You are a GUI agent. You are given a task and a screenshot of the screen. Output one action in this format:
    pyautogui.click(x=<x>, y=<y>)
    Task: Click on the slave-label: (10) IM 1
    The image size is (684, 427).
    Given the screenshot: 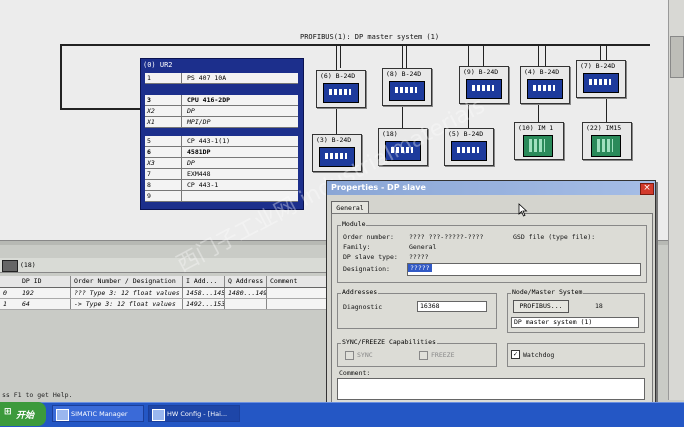 What is the action you would take?
    pyautogui.click(x=536, y=128)
    